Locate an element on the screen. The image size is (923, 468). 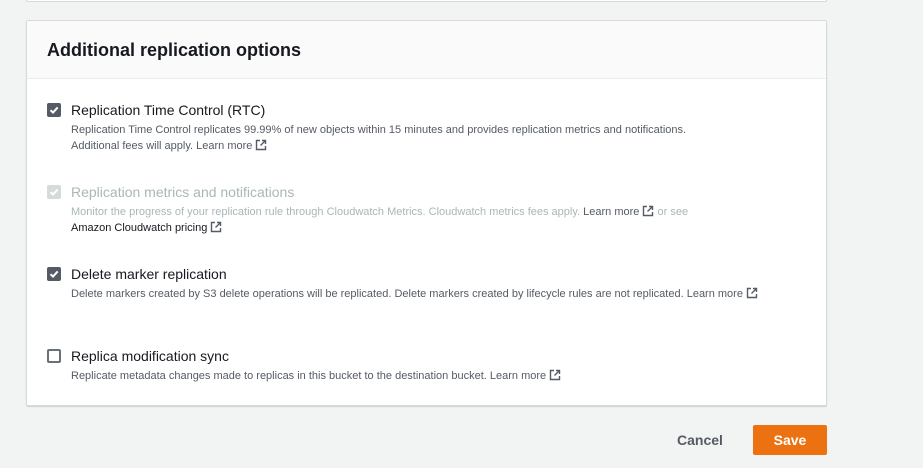
delete-marker-checkbox is located at coordinates (54, 274).